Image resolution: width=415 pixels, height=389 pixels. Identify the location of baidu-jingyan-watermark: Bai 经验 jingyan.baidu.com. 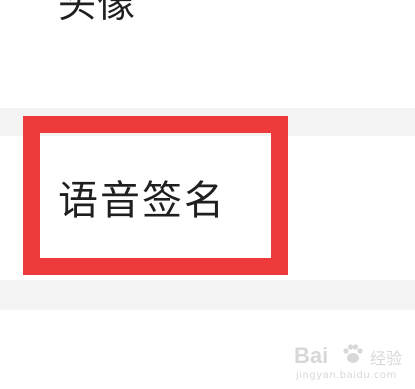
(351, 364).